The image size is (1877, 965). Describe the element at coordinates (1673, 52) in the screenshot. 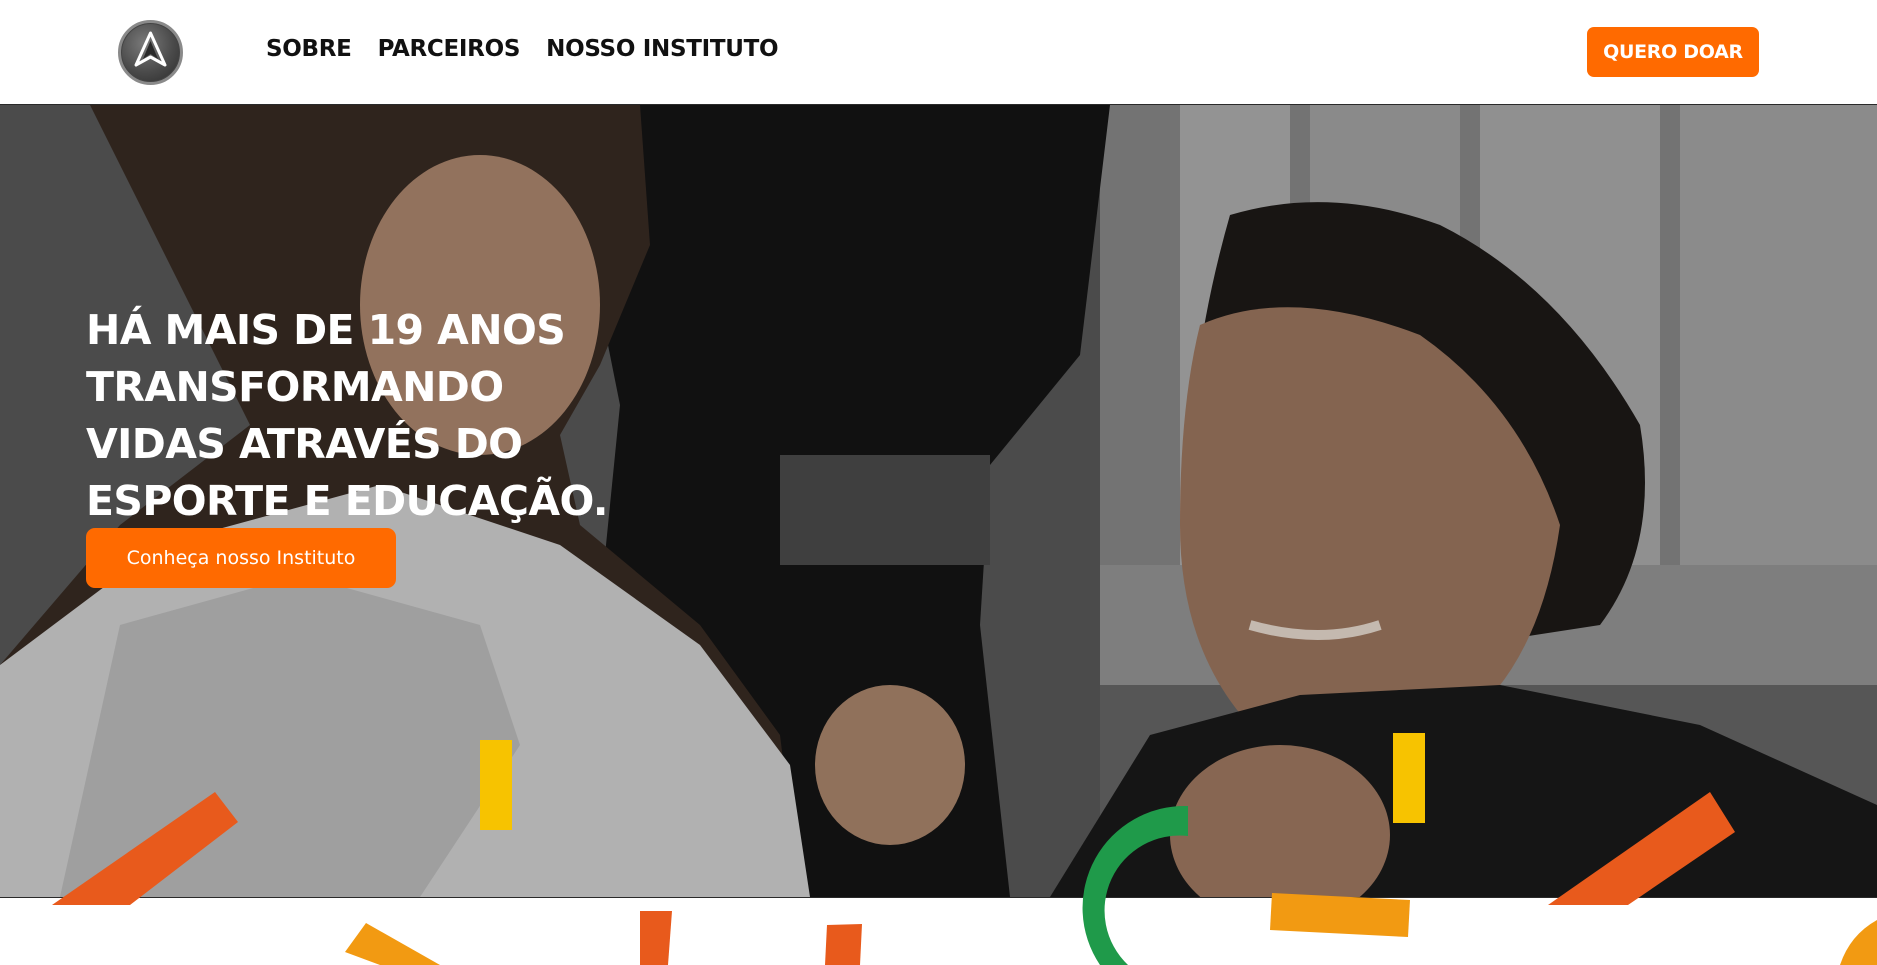

I see `donate-button: QUERO DOAR` at that location.